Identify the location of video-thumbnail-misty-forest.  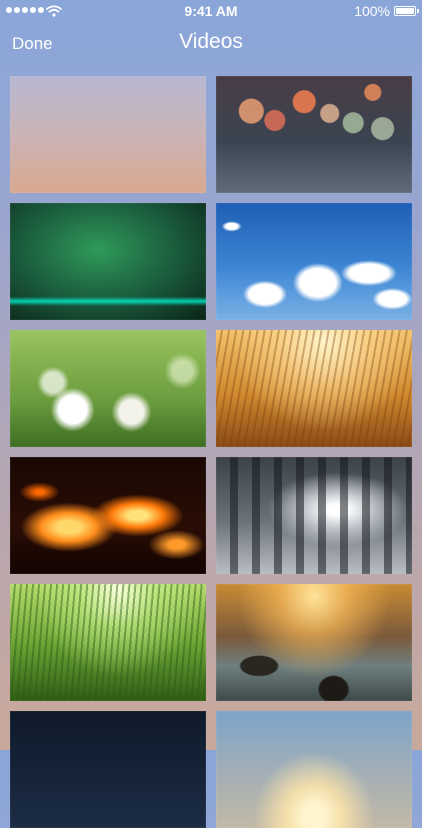
(314, 515).